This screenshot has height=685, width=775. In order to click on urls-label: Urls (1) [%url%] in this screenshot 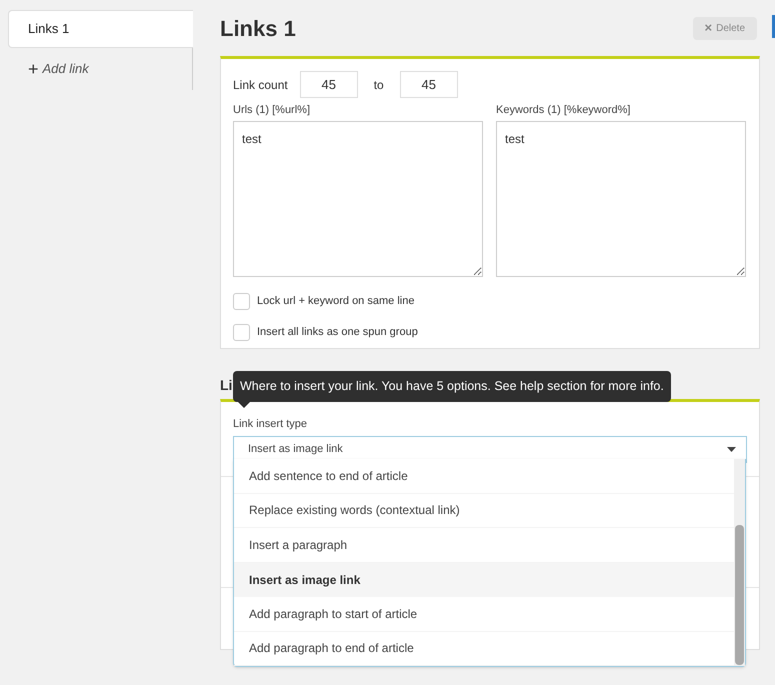, I will do `click(272, 110)`.